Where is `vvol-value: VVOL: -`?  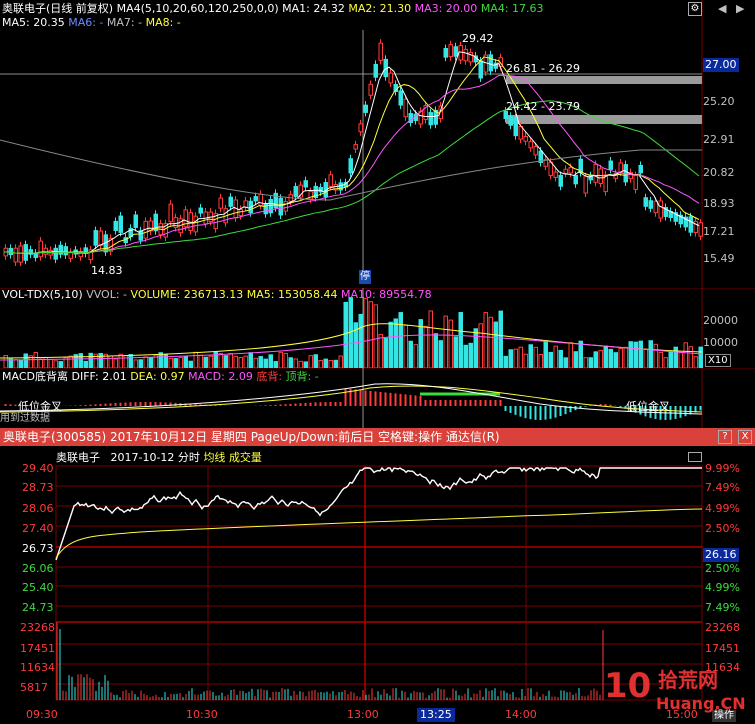
vvol-value: VVOL: - is located at coordinates (107, 294).